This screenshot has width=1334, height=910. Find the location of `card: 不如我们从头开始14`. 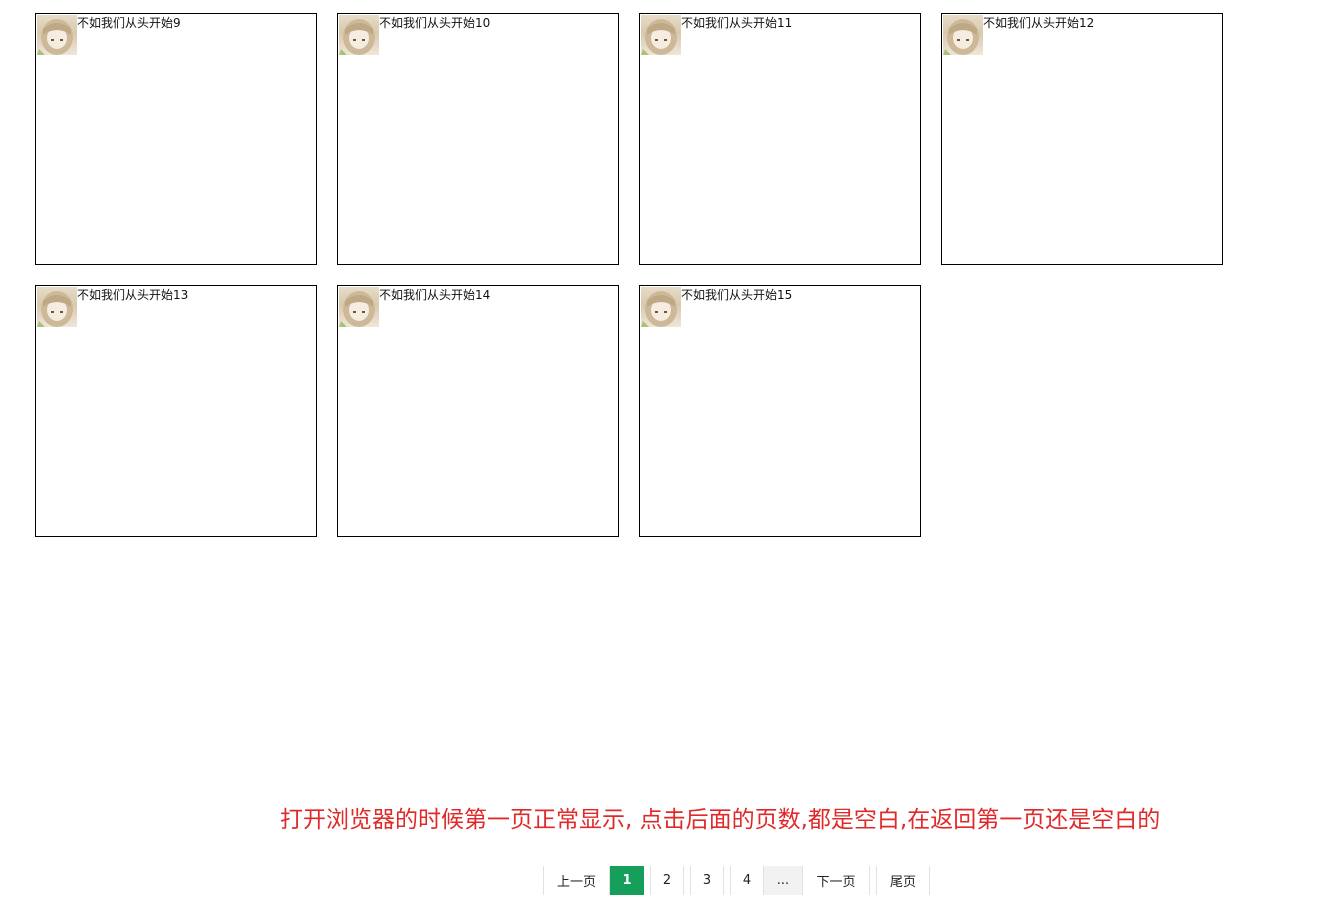

card: 不如我们从头开始14 is located at coordinates (478, 411).